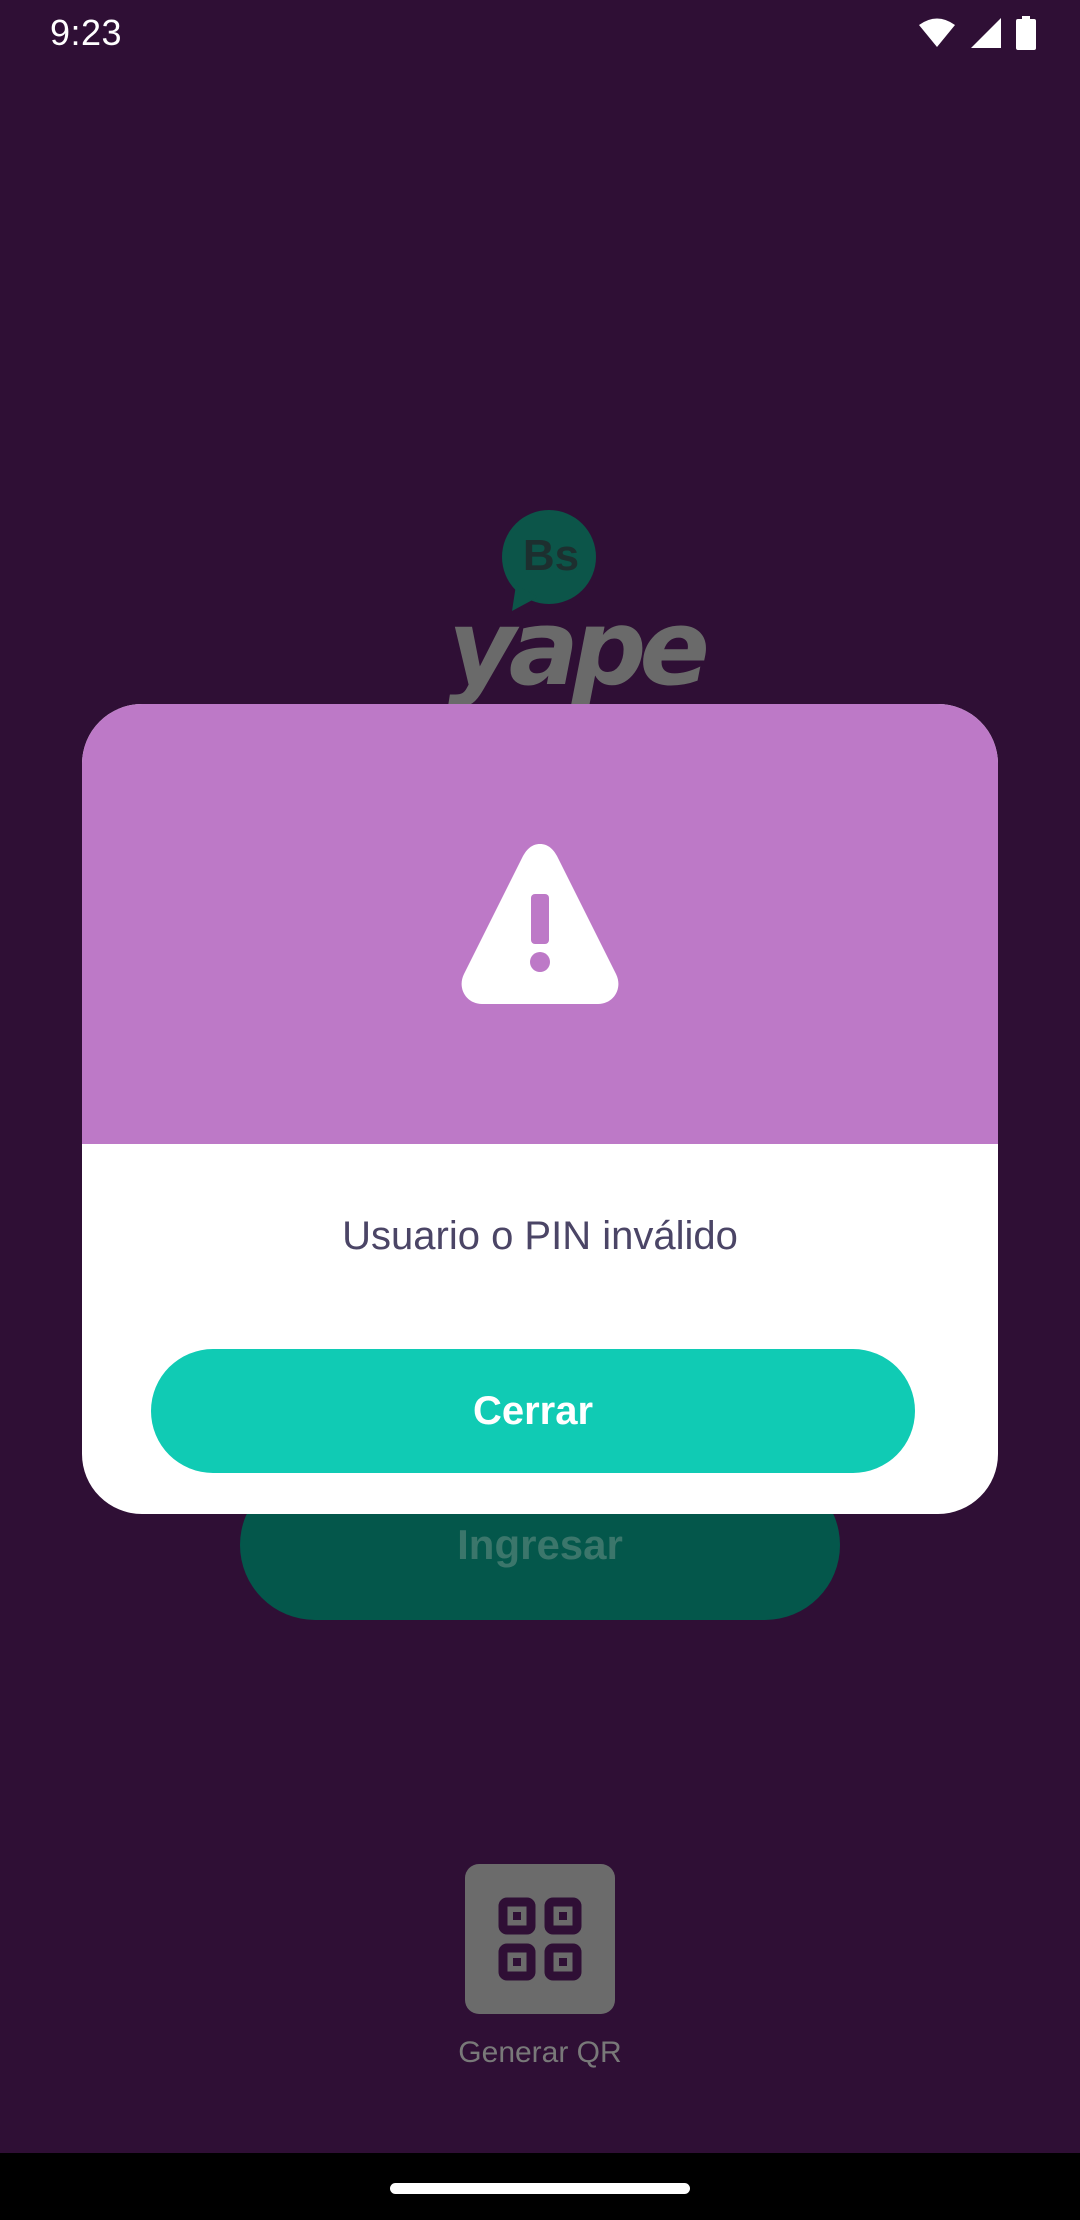  I want to click on status-icons, so click(977, 33).